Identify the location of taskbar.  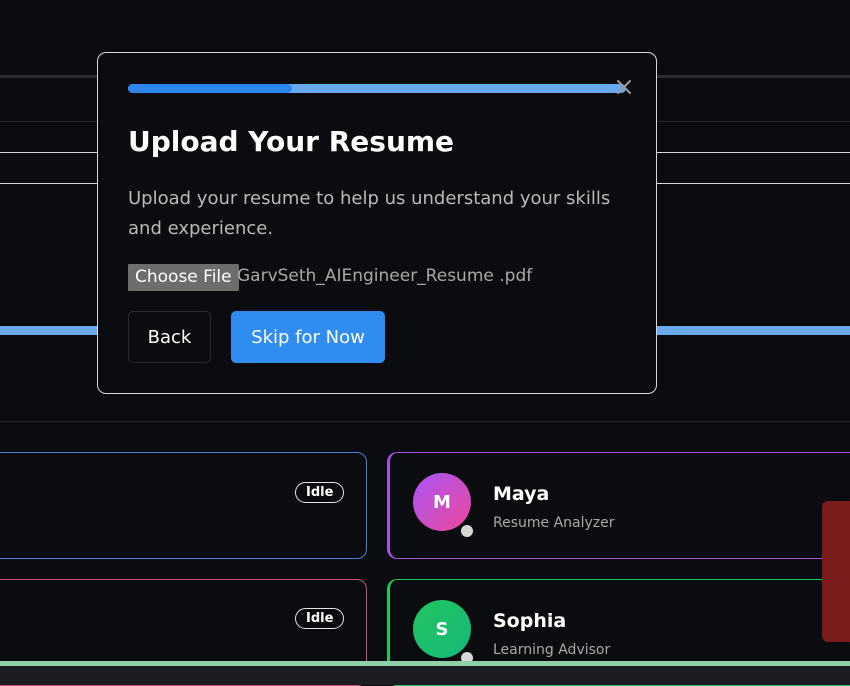
(425, 675).